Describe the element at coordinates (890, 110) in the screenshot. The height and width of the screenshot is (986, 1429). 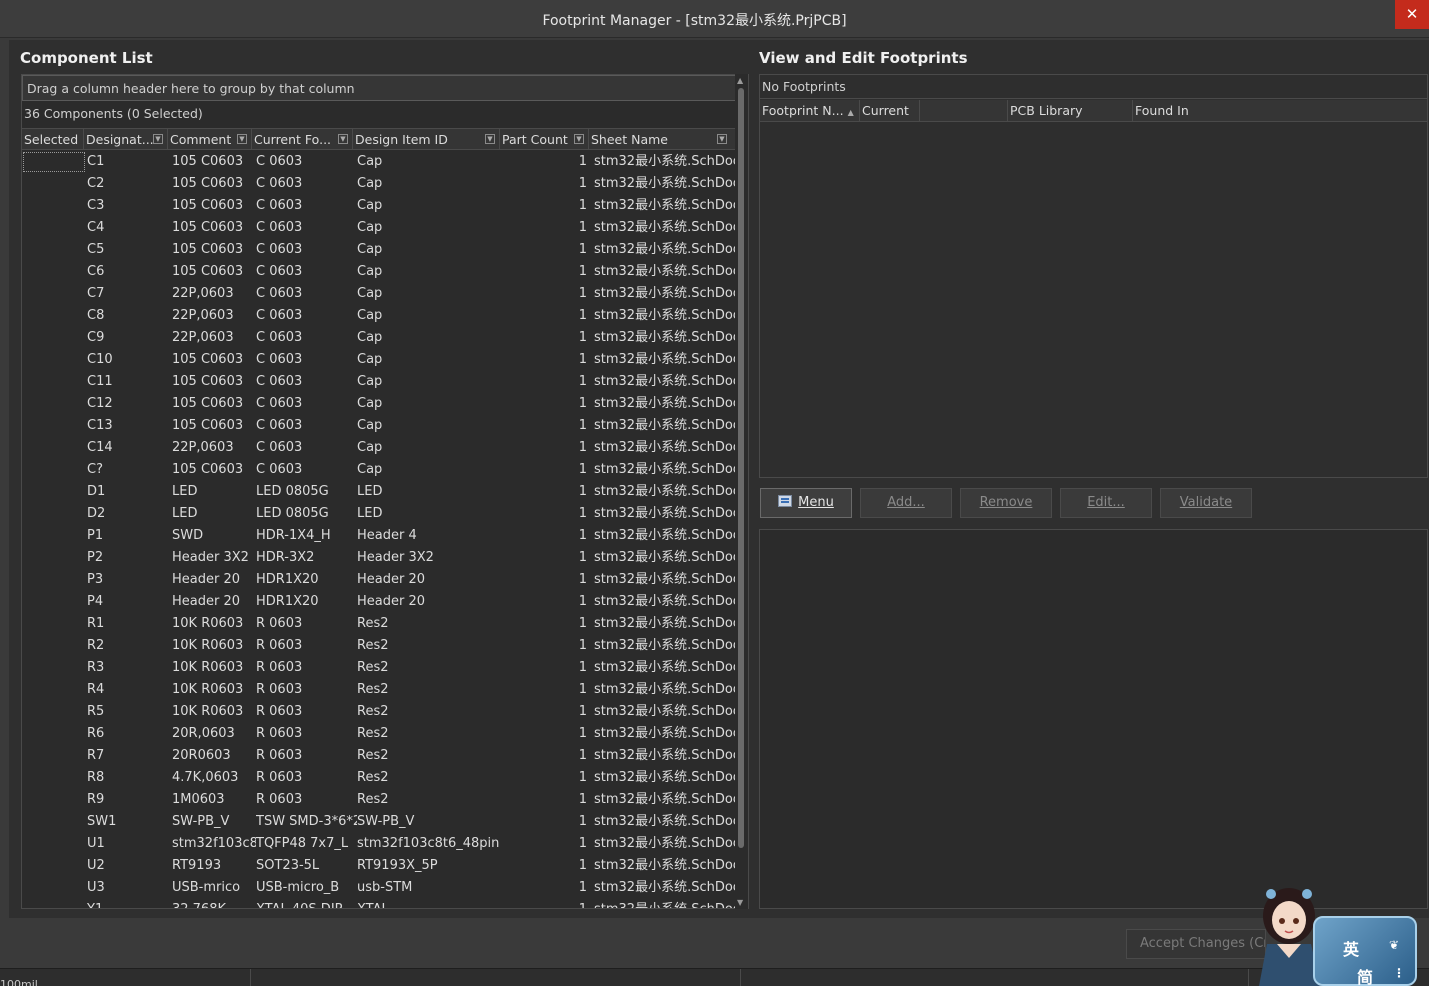
I see `col-current: Current` at that location.